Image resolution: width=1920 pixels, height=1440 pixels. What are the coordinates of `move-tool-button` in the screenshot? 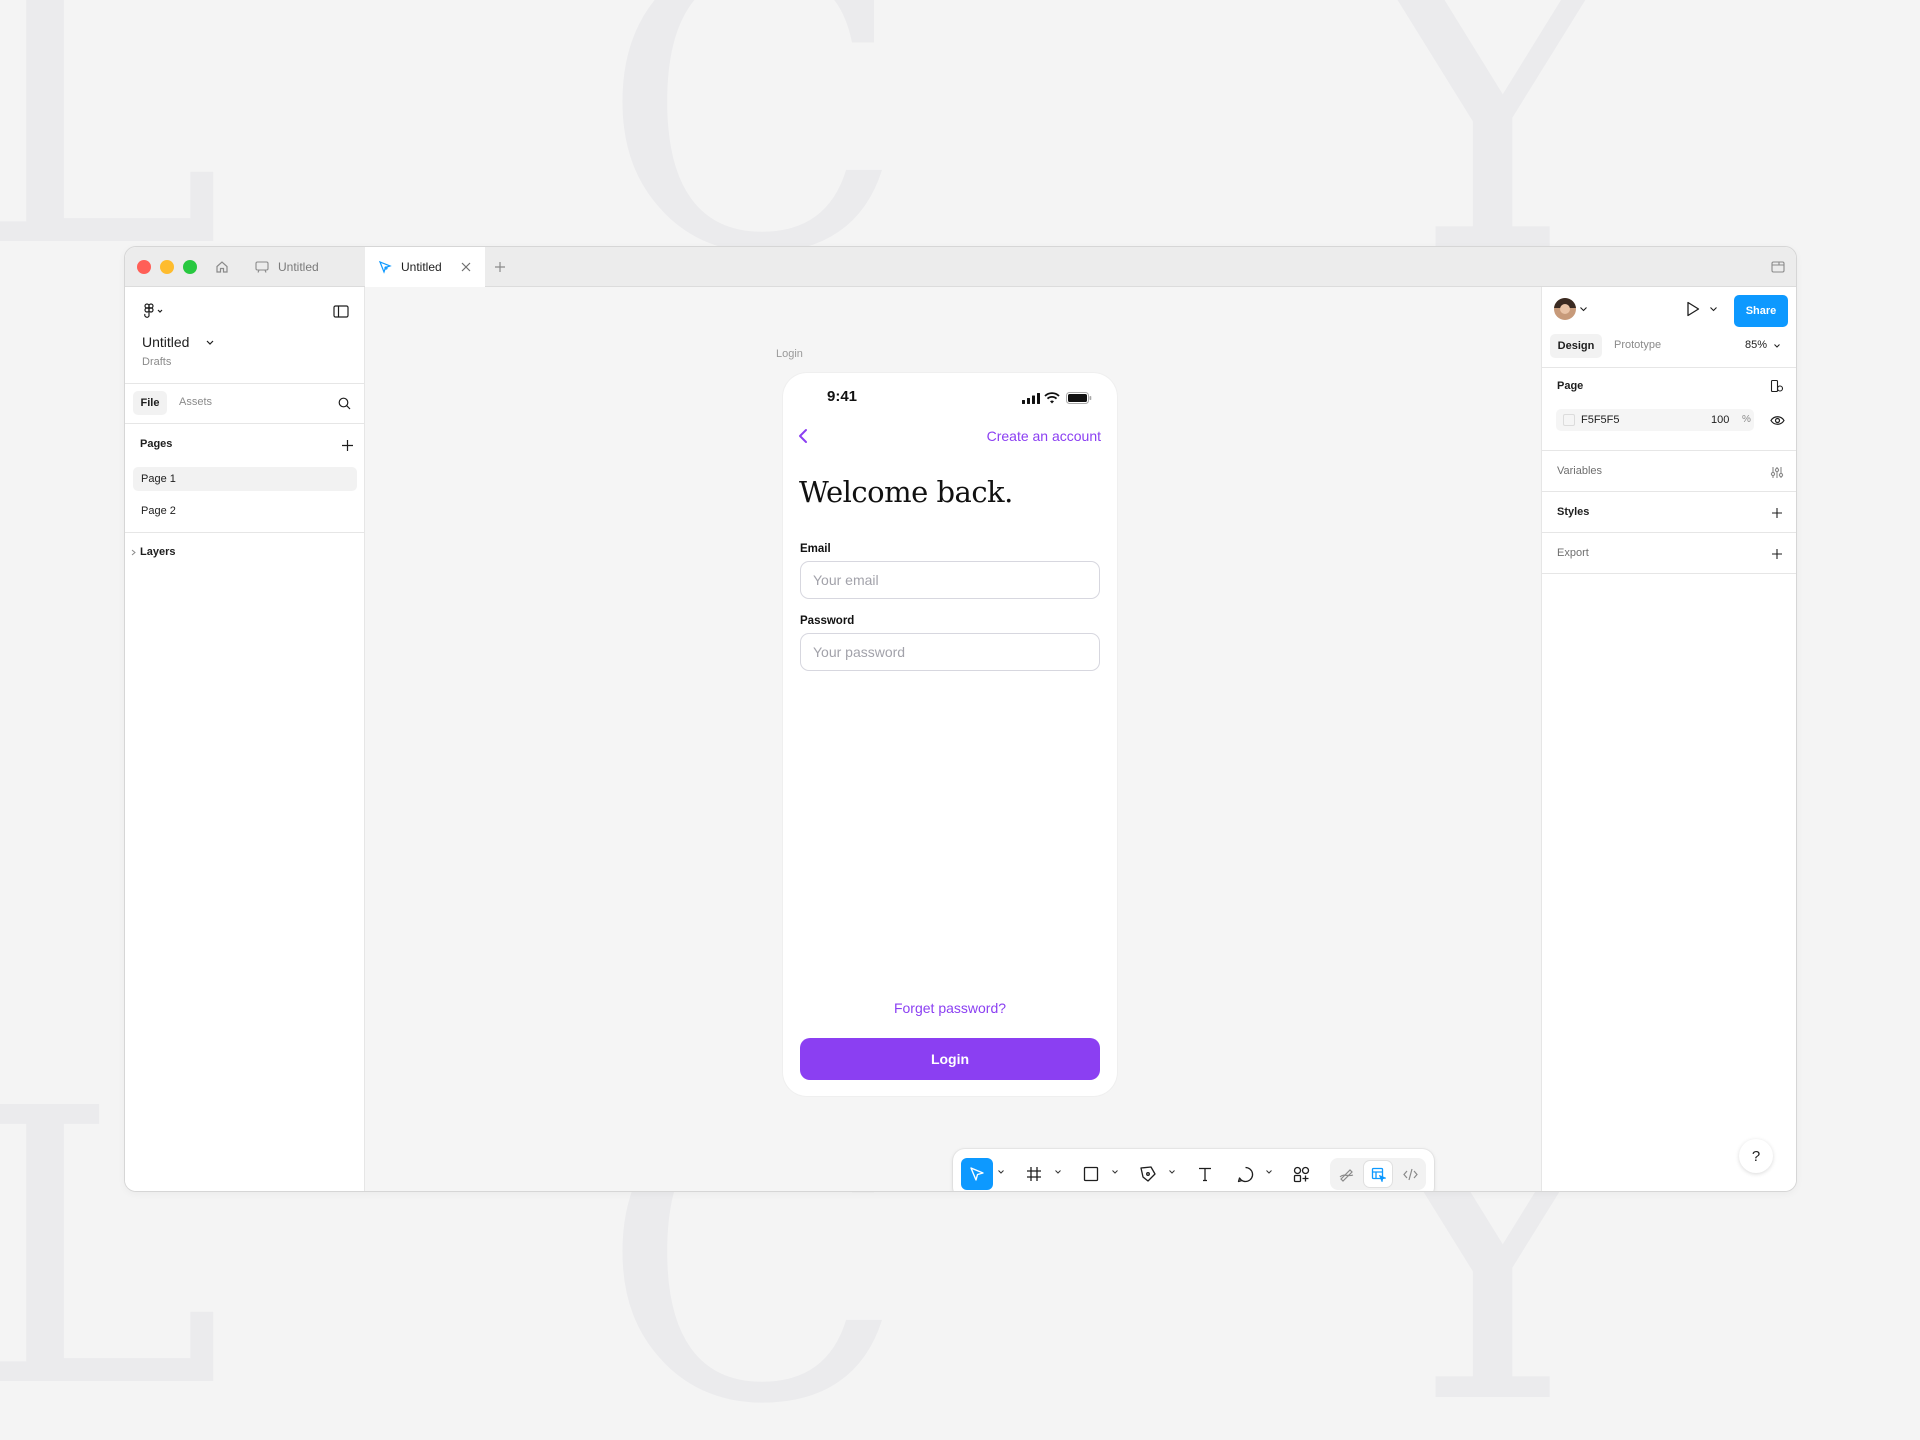 It's located at (977, 1174).